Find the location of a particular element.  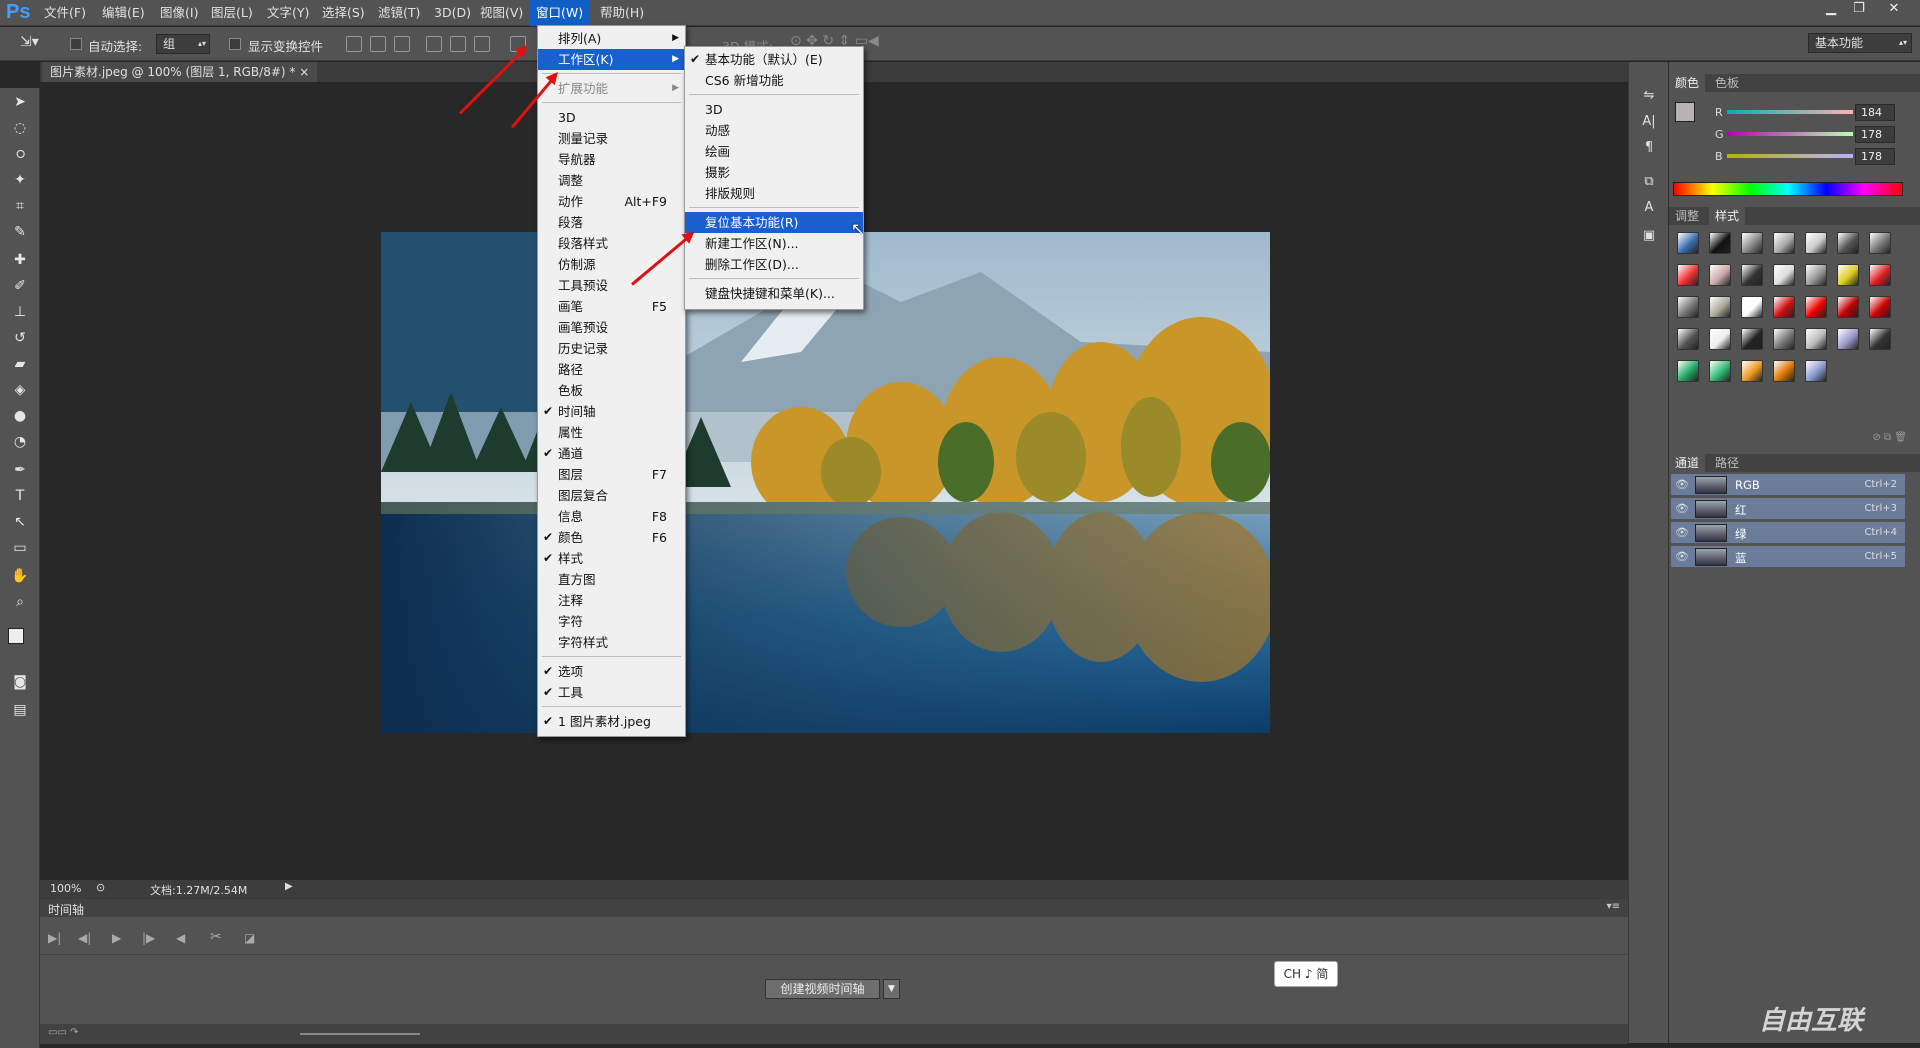

brush-tool-icon: ✐ is located at coordinates (20, 286).